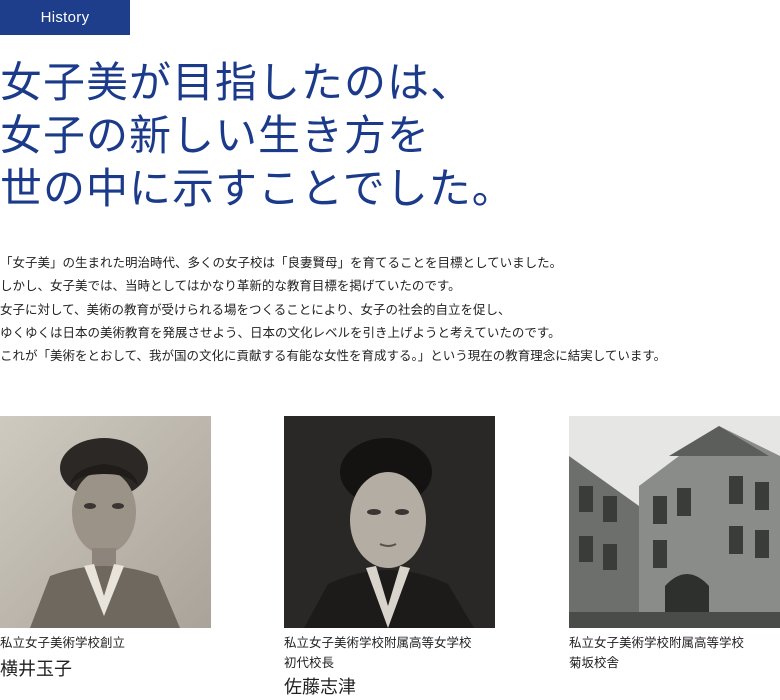 The image size is (780, 700). I want to click on figure-caption: 初代校長, so click(309, 662).